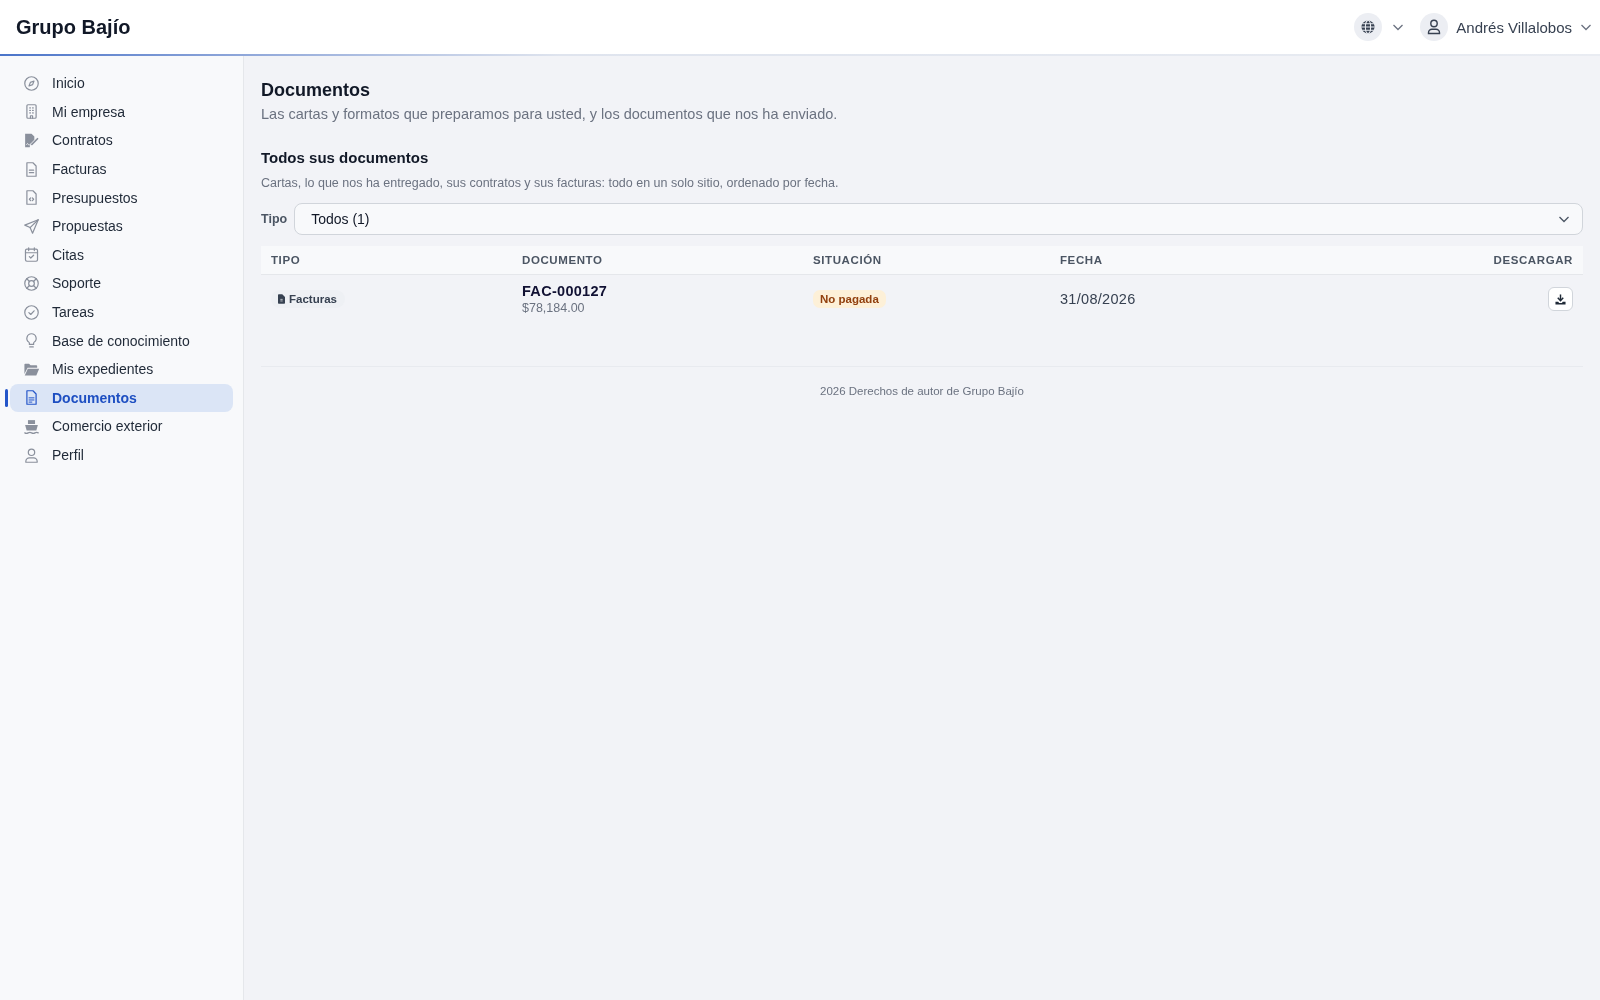 This screenshot has width=1600, height=1000. Describe the element at coordinates (121, 283) in the screenshot. I see `sidebar-item: Soporte` at that location.